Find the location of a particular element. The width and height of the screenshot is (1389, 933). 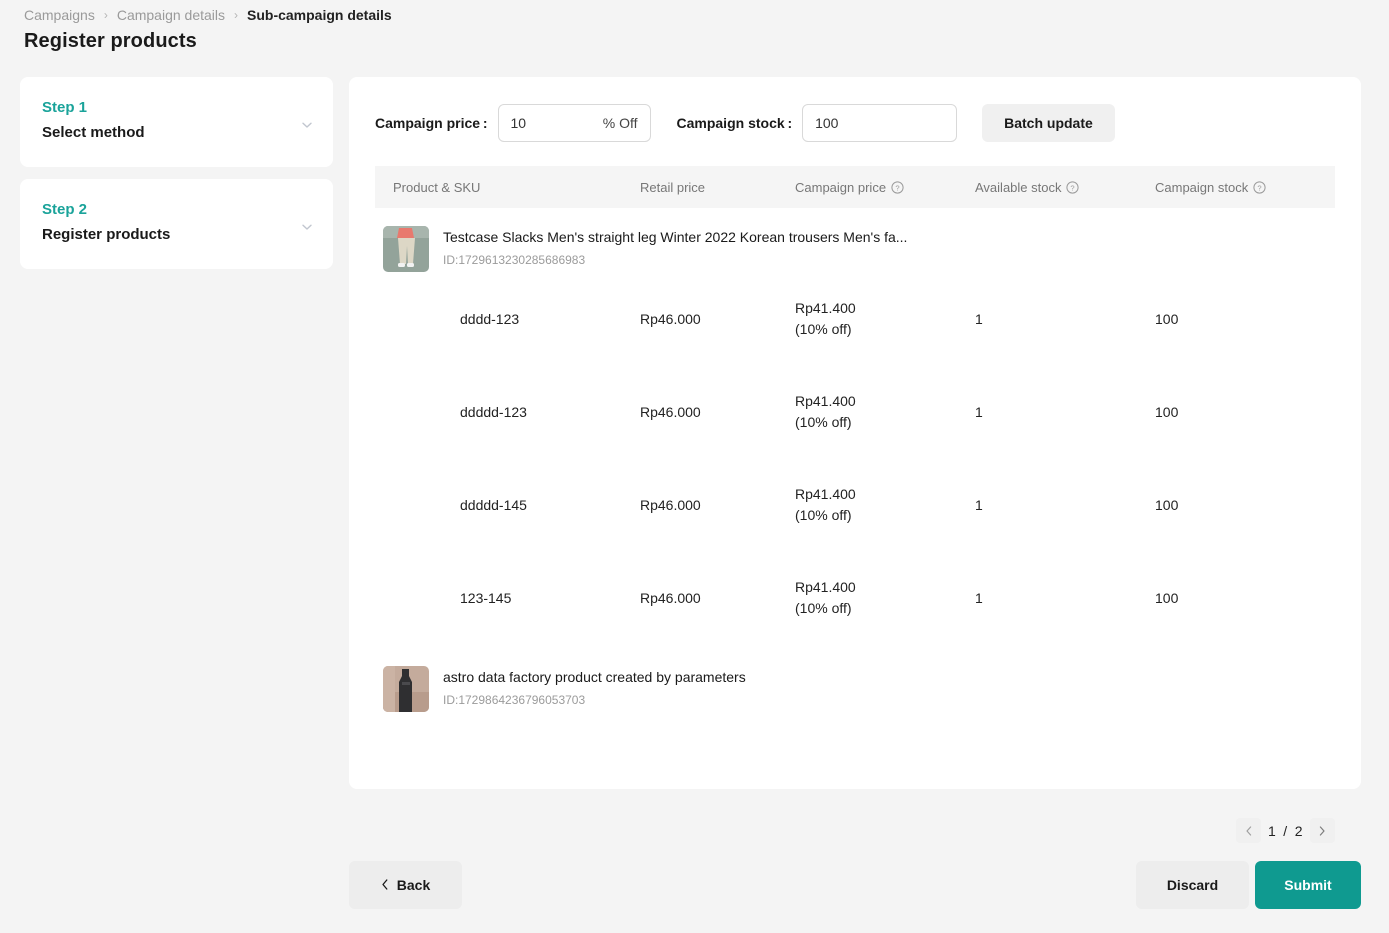

breadcrumb-item-campaign-details: Campaign details is located at coordinates (171, 15).